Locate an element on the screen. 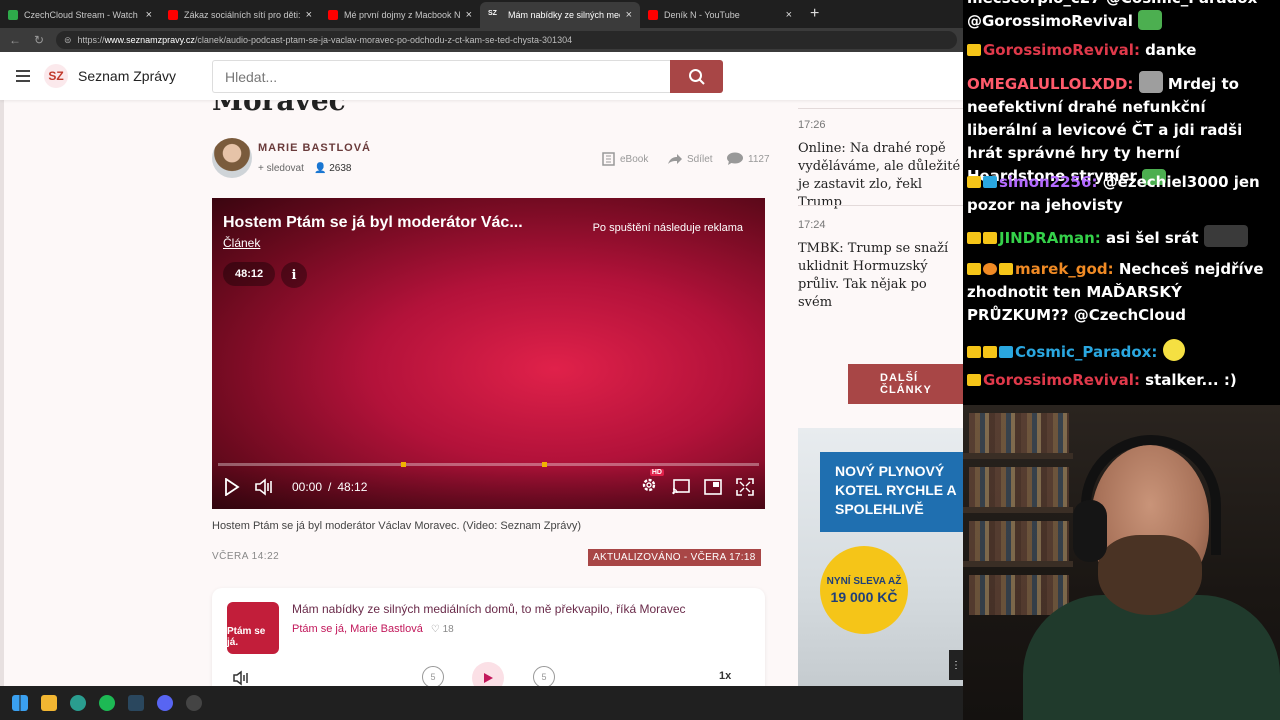  author-name: MARIE BASTLOVÁ is located at coordinates (314, 148).